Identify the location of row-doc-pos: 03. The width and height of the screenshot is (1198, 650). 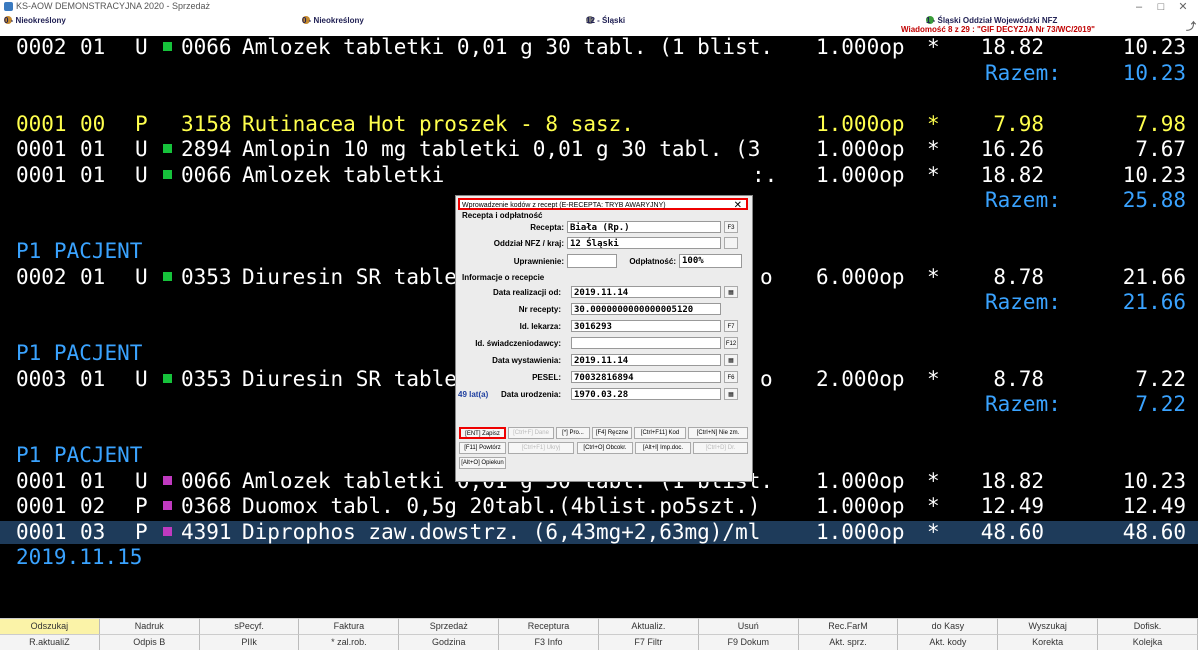
(93, 531).